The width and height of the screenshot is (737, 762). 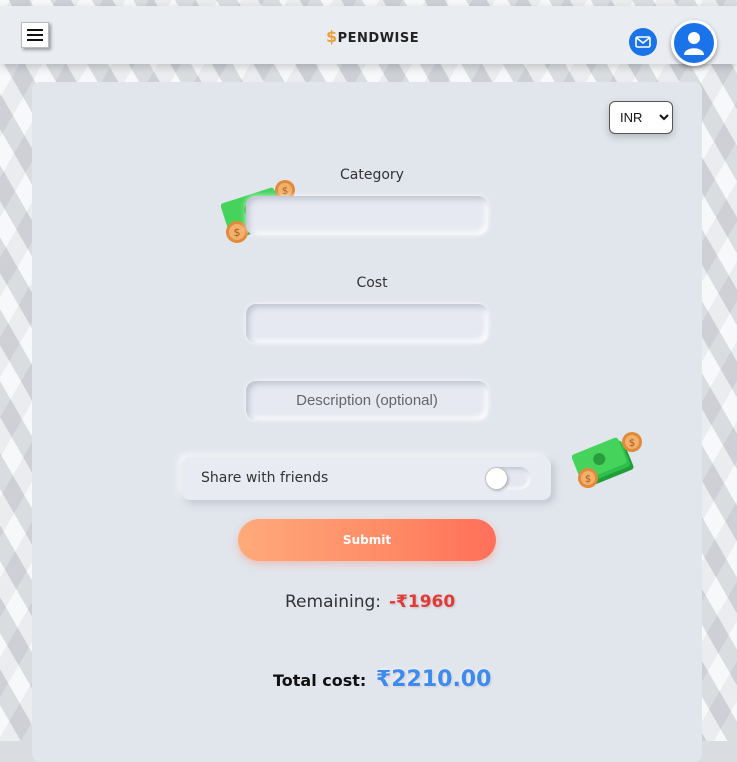 I want to click on menu-icon, so click(x=35, y=35).